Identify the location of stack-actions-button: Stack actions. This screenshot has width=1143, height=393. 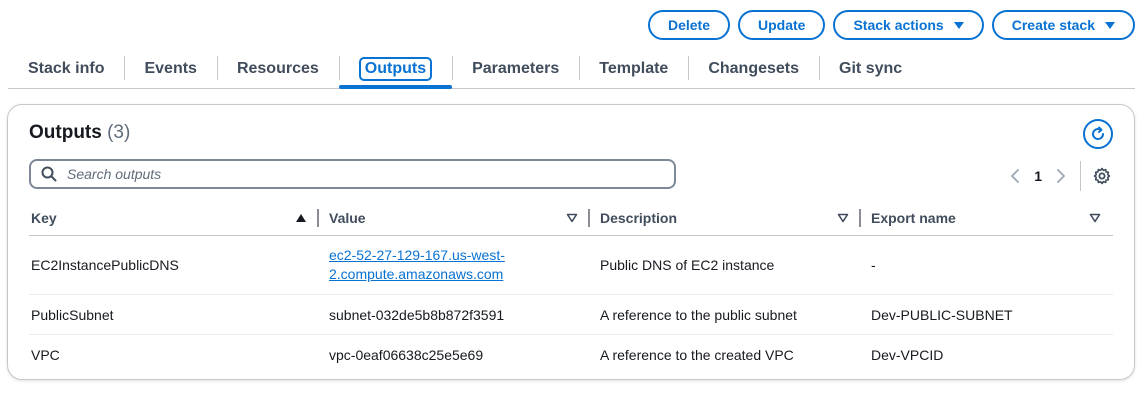
(908, 25).